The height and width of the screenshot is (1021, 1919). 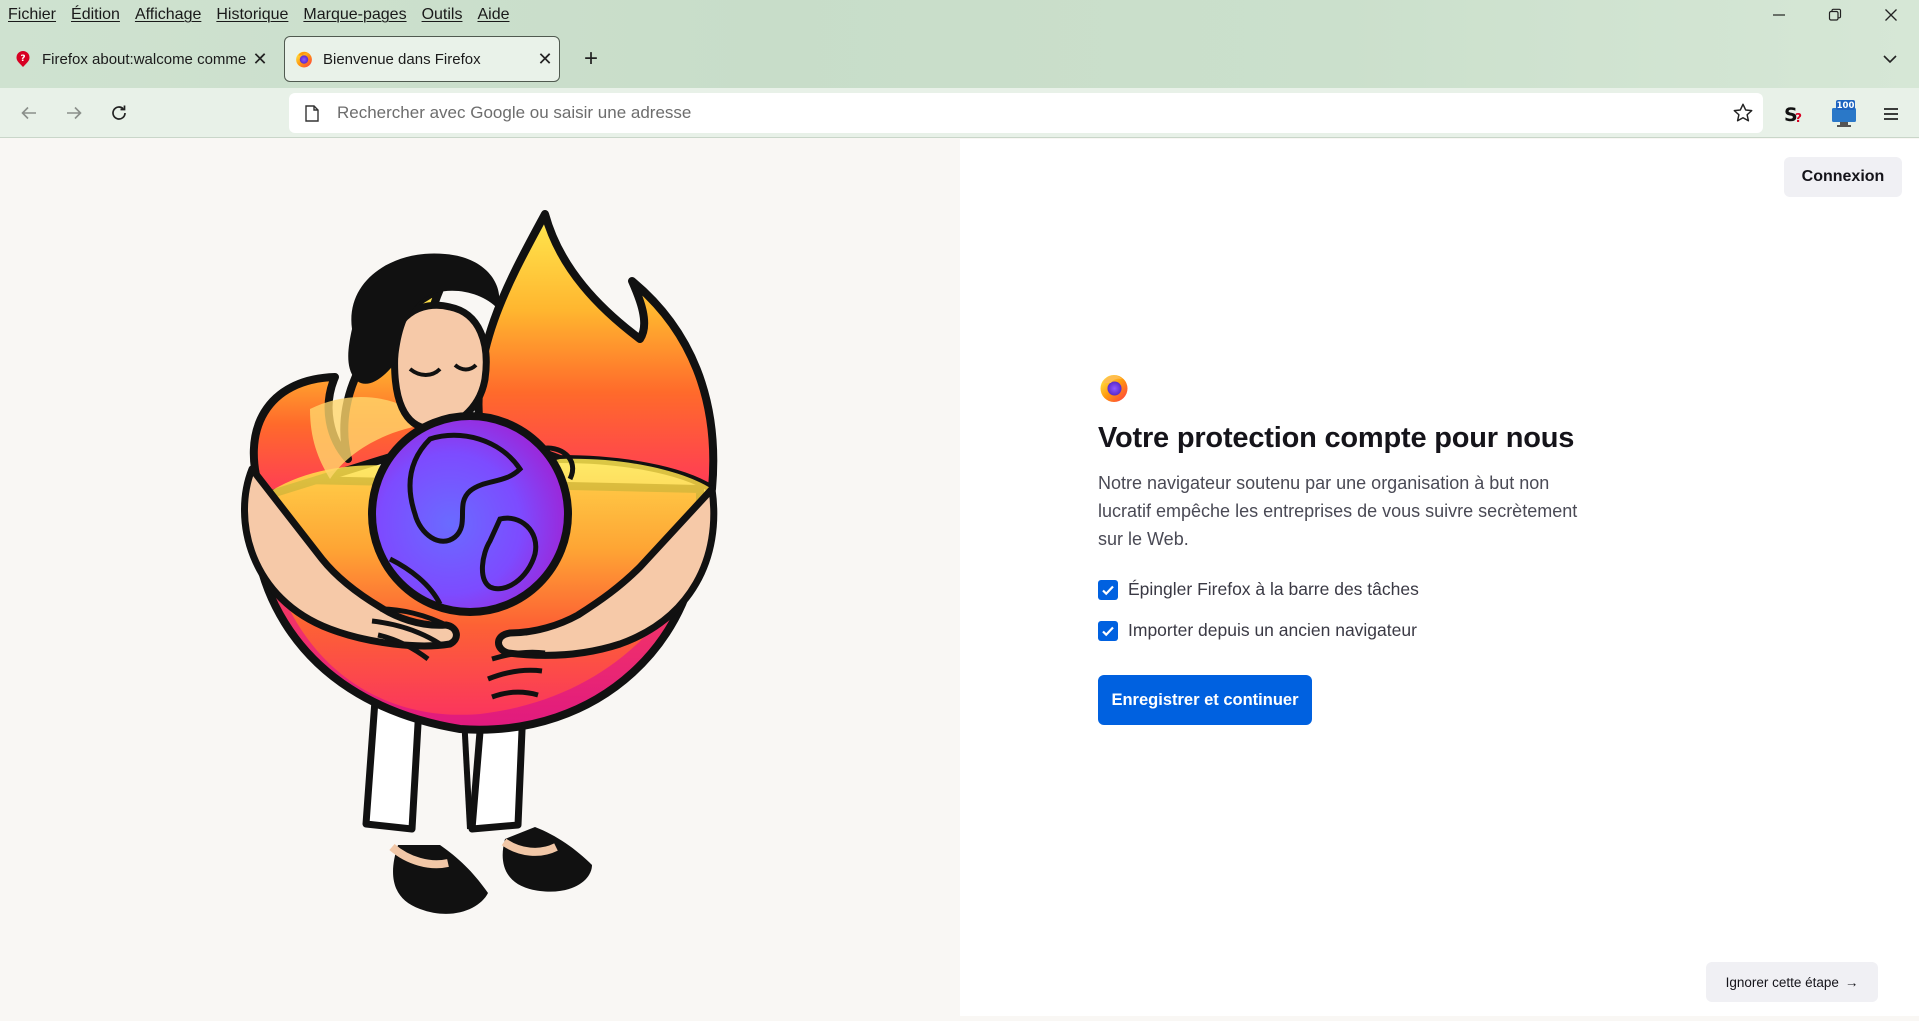 I want to click on url-bar, so click(x=1026, y=113).